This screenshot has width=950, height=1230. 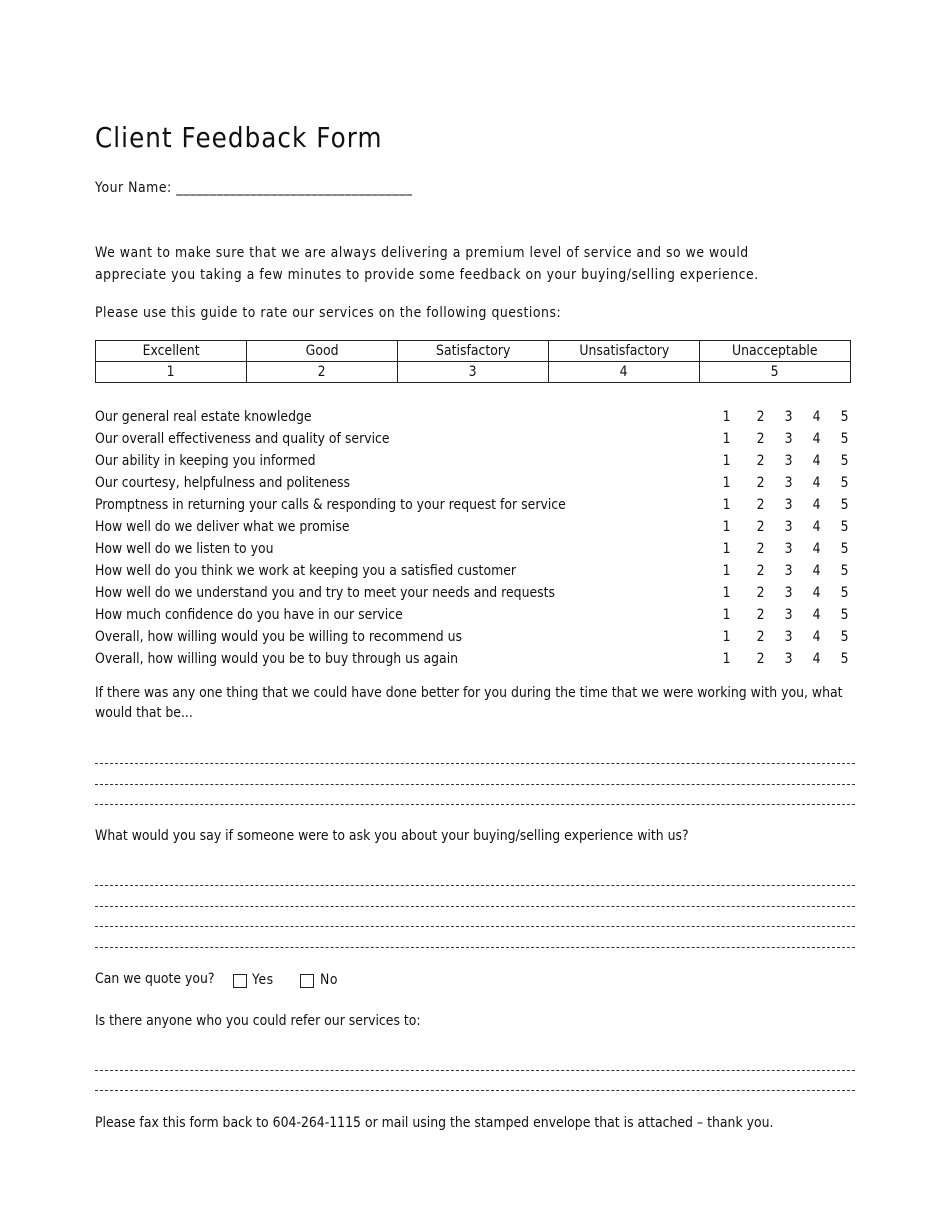 I want to click on quote-yes-label: Yes, so click(x=263, y=980).